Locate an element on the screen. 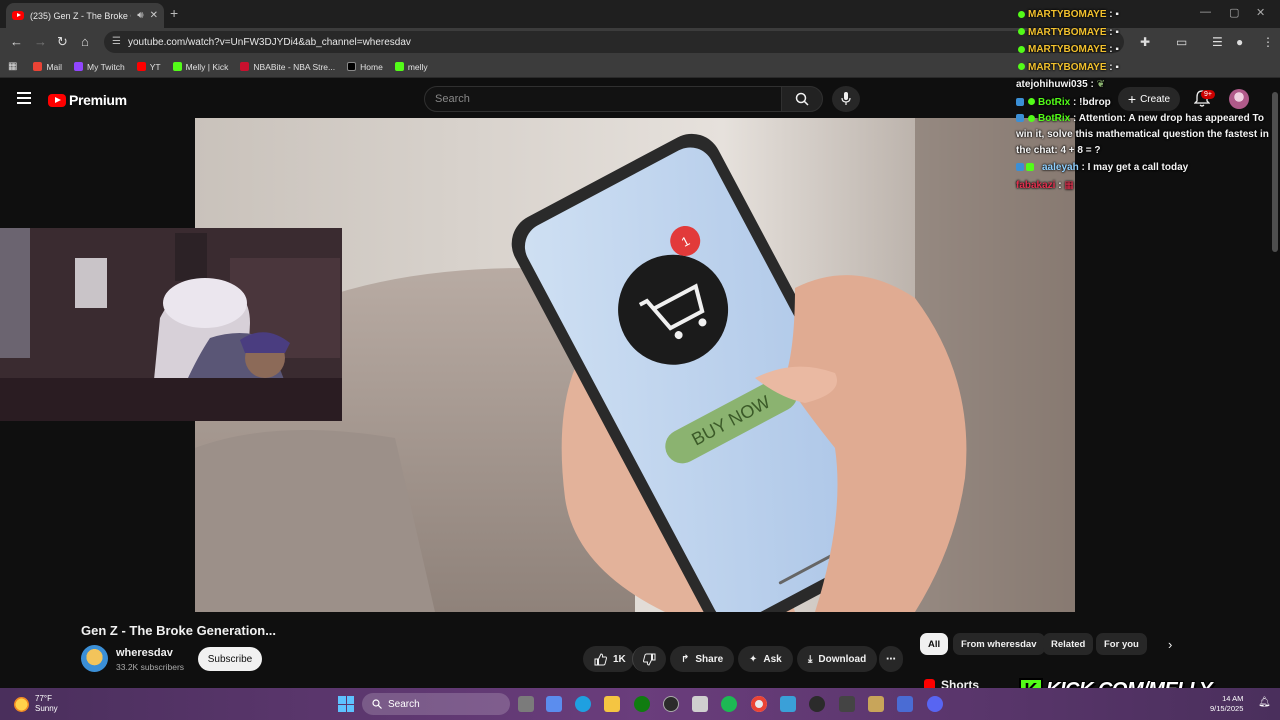  gmail-icon is located at coordinates (38, 66).